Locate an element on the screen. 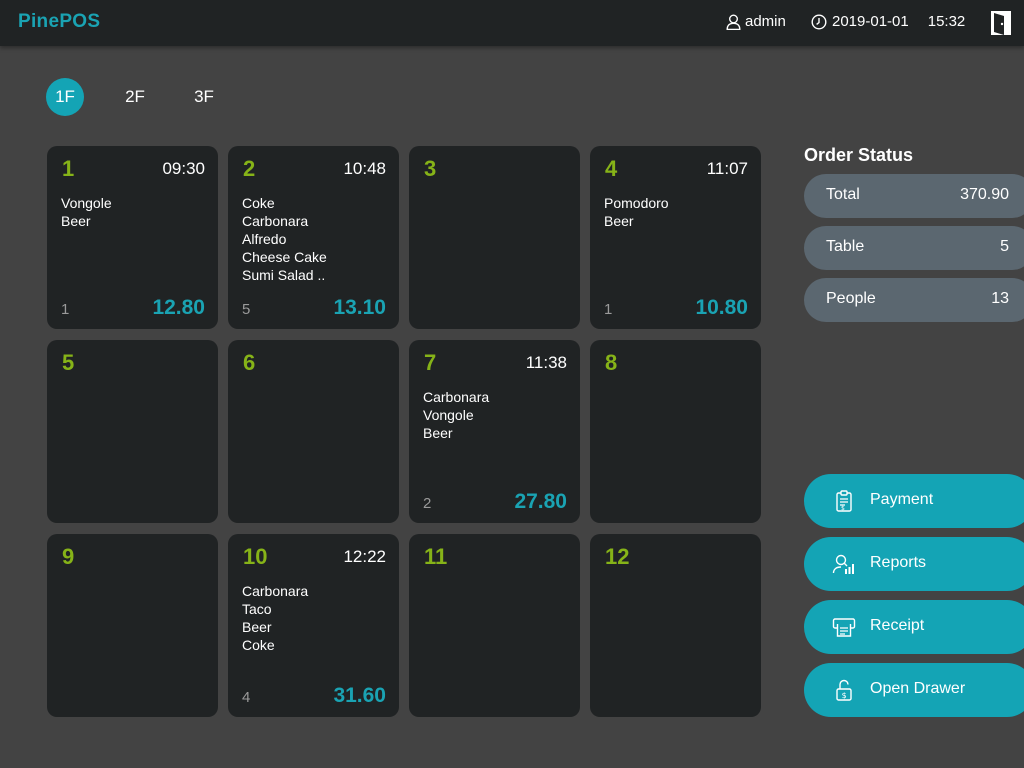 This screenshot has height=768, width=1024. table-card-3: 3 is located at coordinates (494, 237).